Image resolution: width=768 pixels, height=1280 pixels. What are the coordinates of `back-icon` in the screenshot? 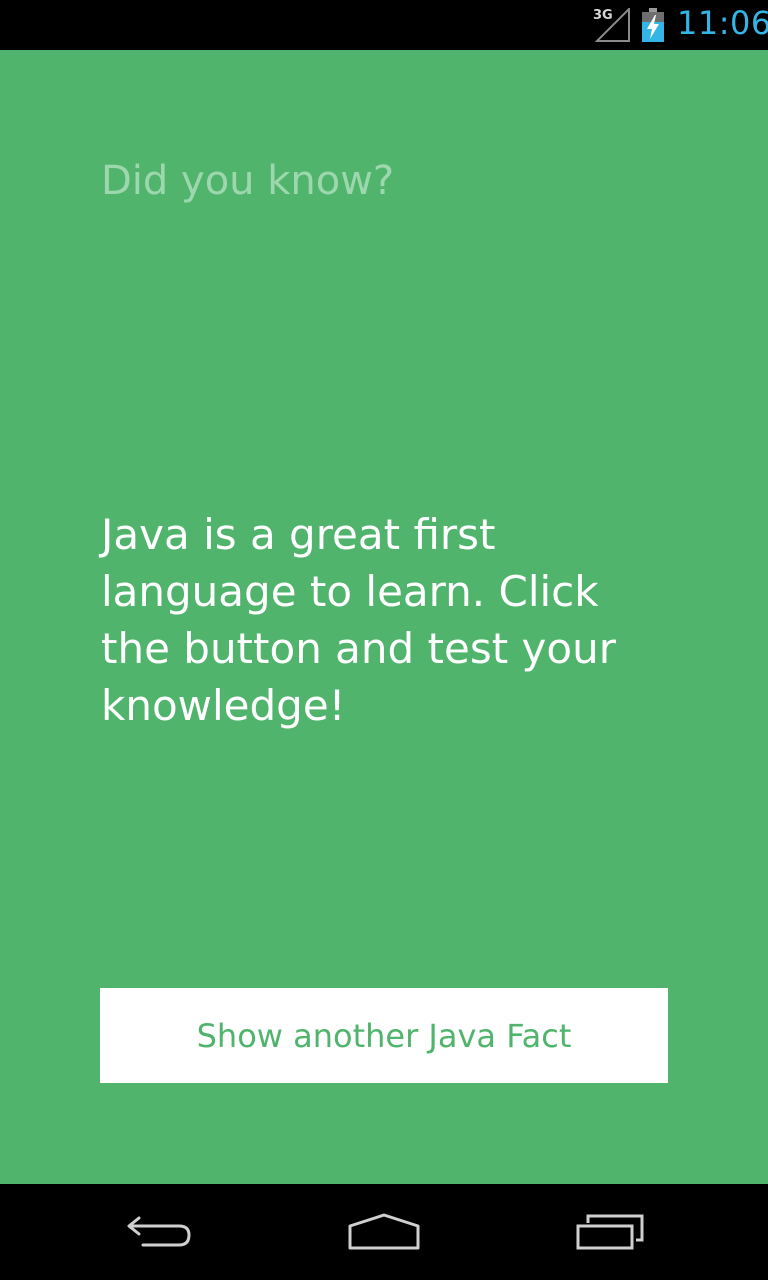 It's located at (159, 1231).